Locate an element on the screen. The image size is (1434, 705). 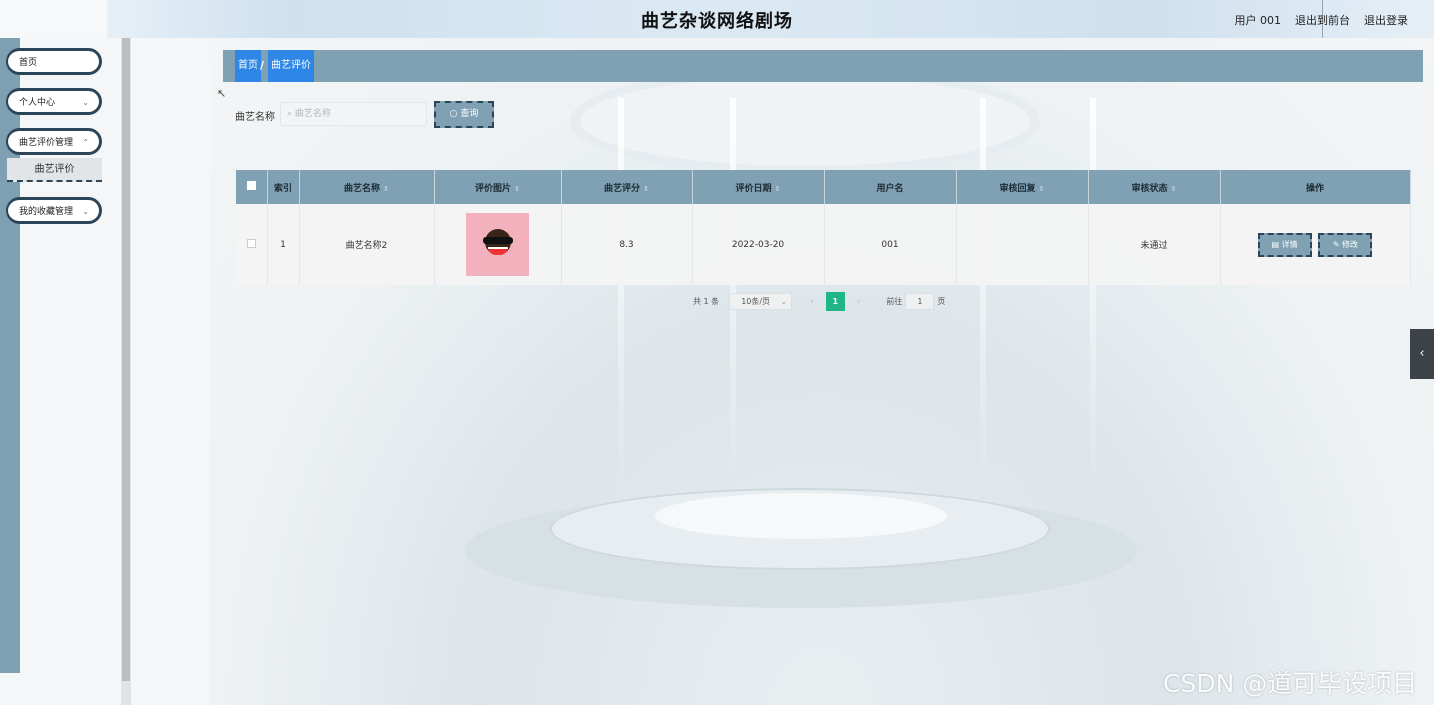
column-header-score: 曲艺评分 ⇕ is located at coordinates (627, 187).